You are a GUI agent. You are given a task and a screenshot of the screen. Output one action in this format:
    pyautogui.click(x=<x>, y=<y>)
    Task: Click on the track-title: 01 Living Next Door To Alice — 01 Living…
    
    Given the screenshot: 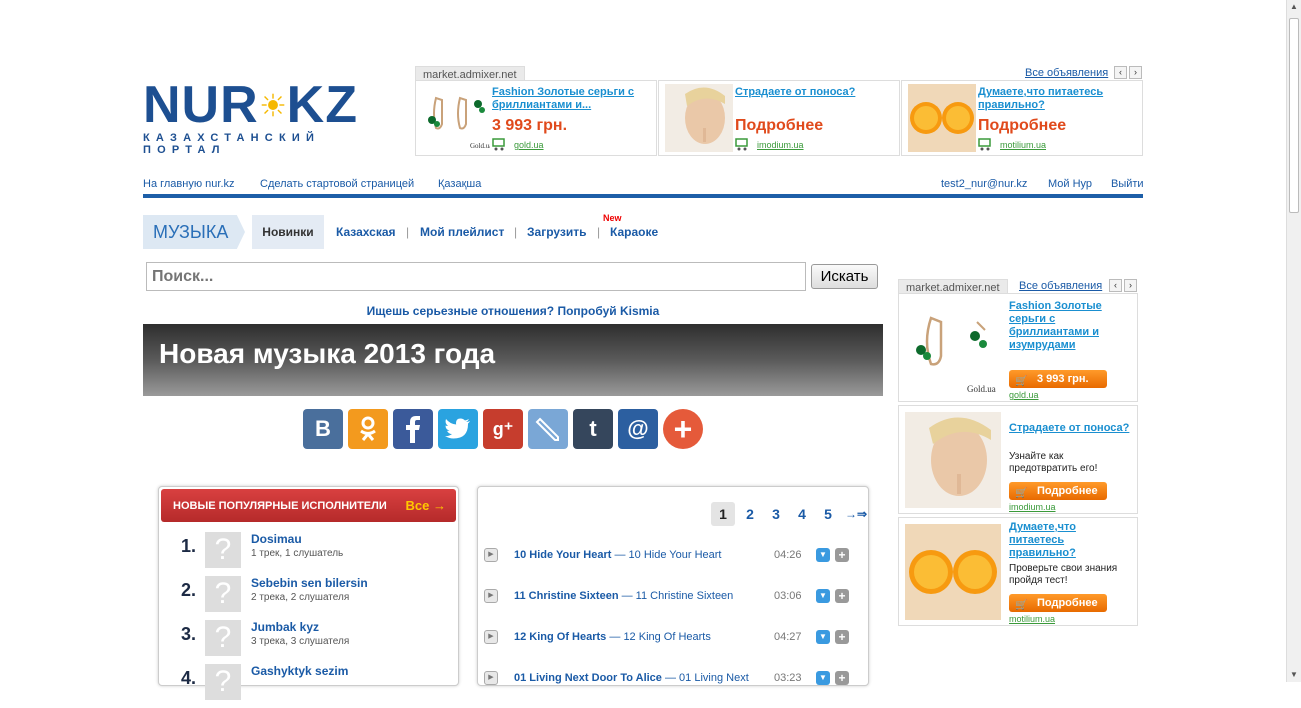 What is the action you would take?
    pyautogui.click(x=634, y=678)
    